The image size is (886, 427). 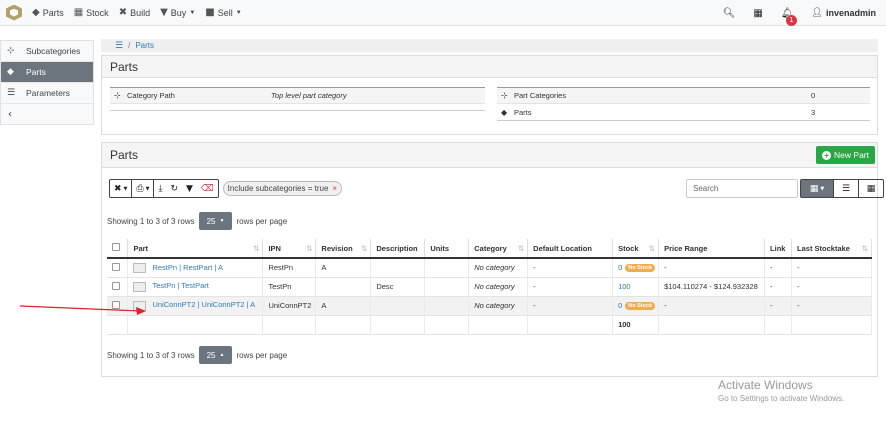 I want to click on bell-icon: 🔔︎ 1, so click(x=789, y=17).